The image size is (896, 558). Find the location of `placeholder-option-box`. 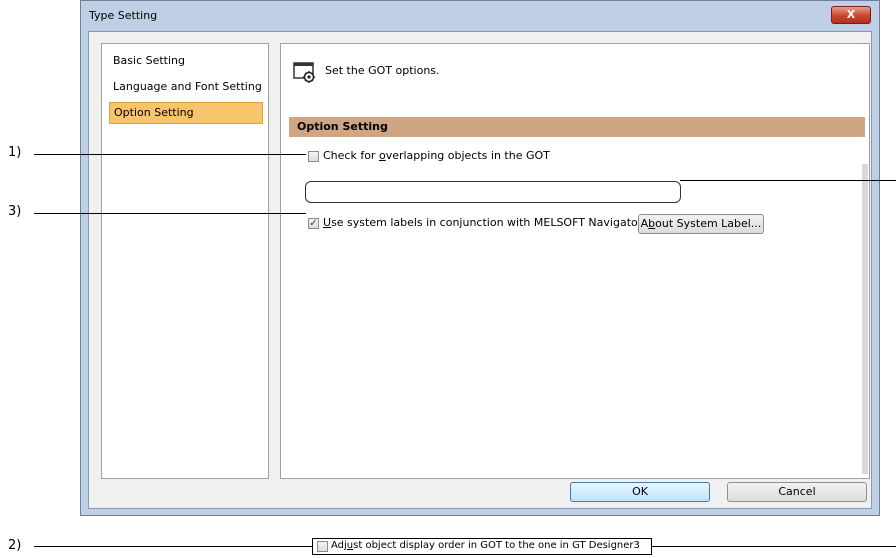

placeholder-option-box is located at coordinates (493, 192).